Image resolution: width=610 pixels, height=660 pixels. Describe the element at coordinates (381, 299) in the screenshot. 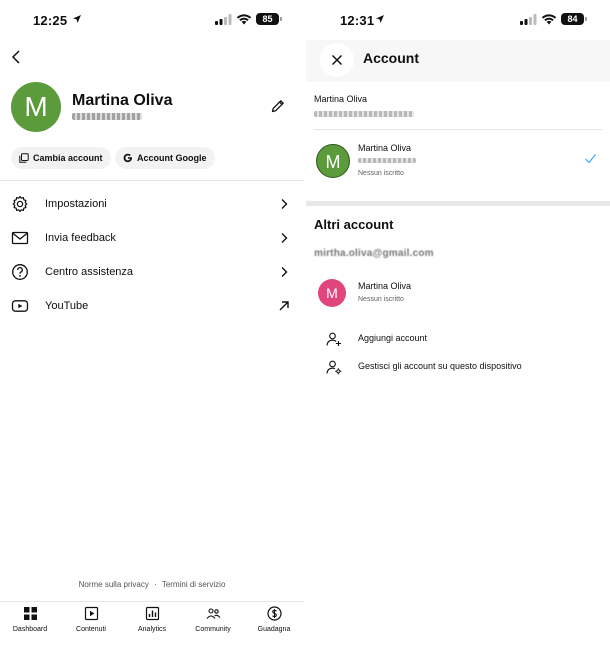

I see `other-account-subscribers: Nessun iscritto` at that location.